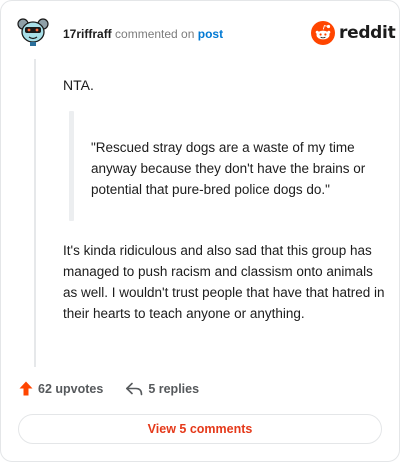  I want to click on reddit-logo: reddit, so click(353, 33).